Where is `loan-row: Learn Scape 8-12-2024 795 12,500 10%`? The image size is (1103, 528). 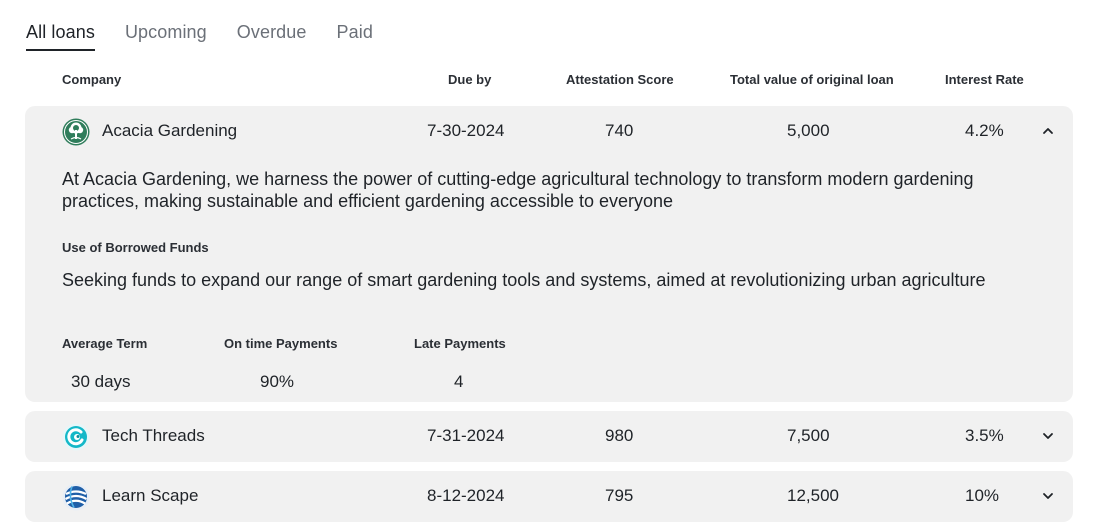
loan-row: Learn Scape 8-12-2024 795 12,500 10% is located at coordinates (549, 496).